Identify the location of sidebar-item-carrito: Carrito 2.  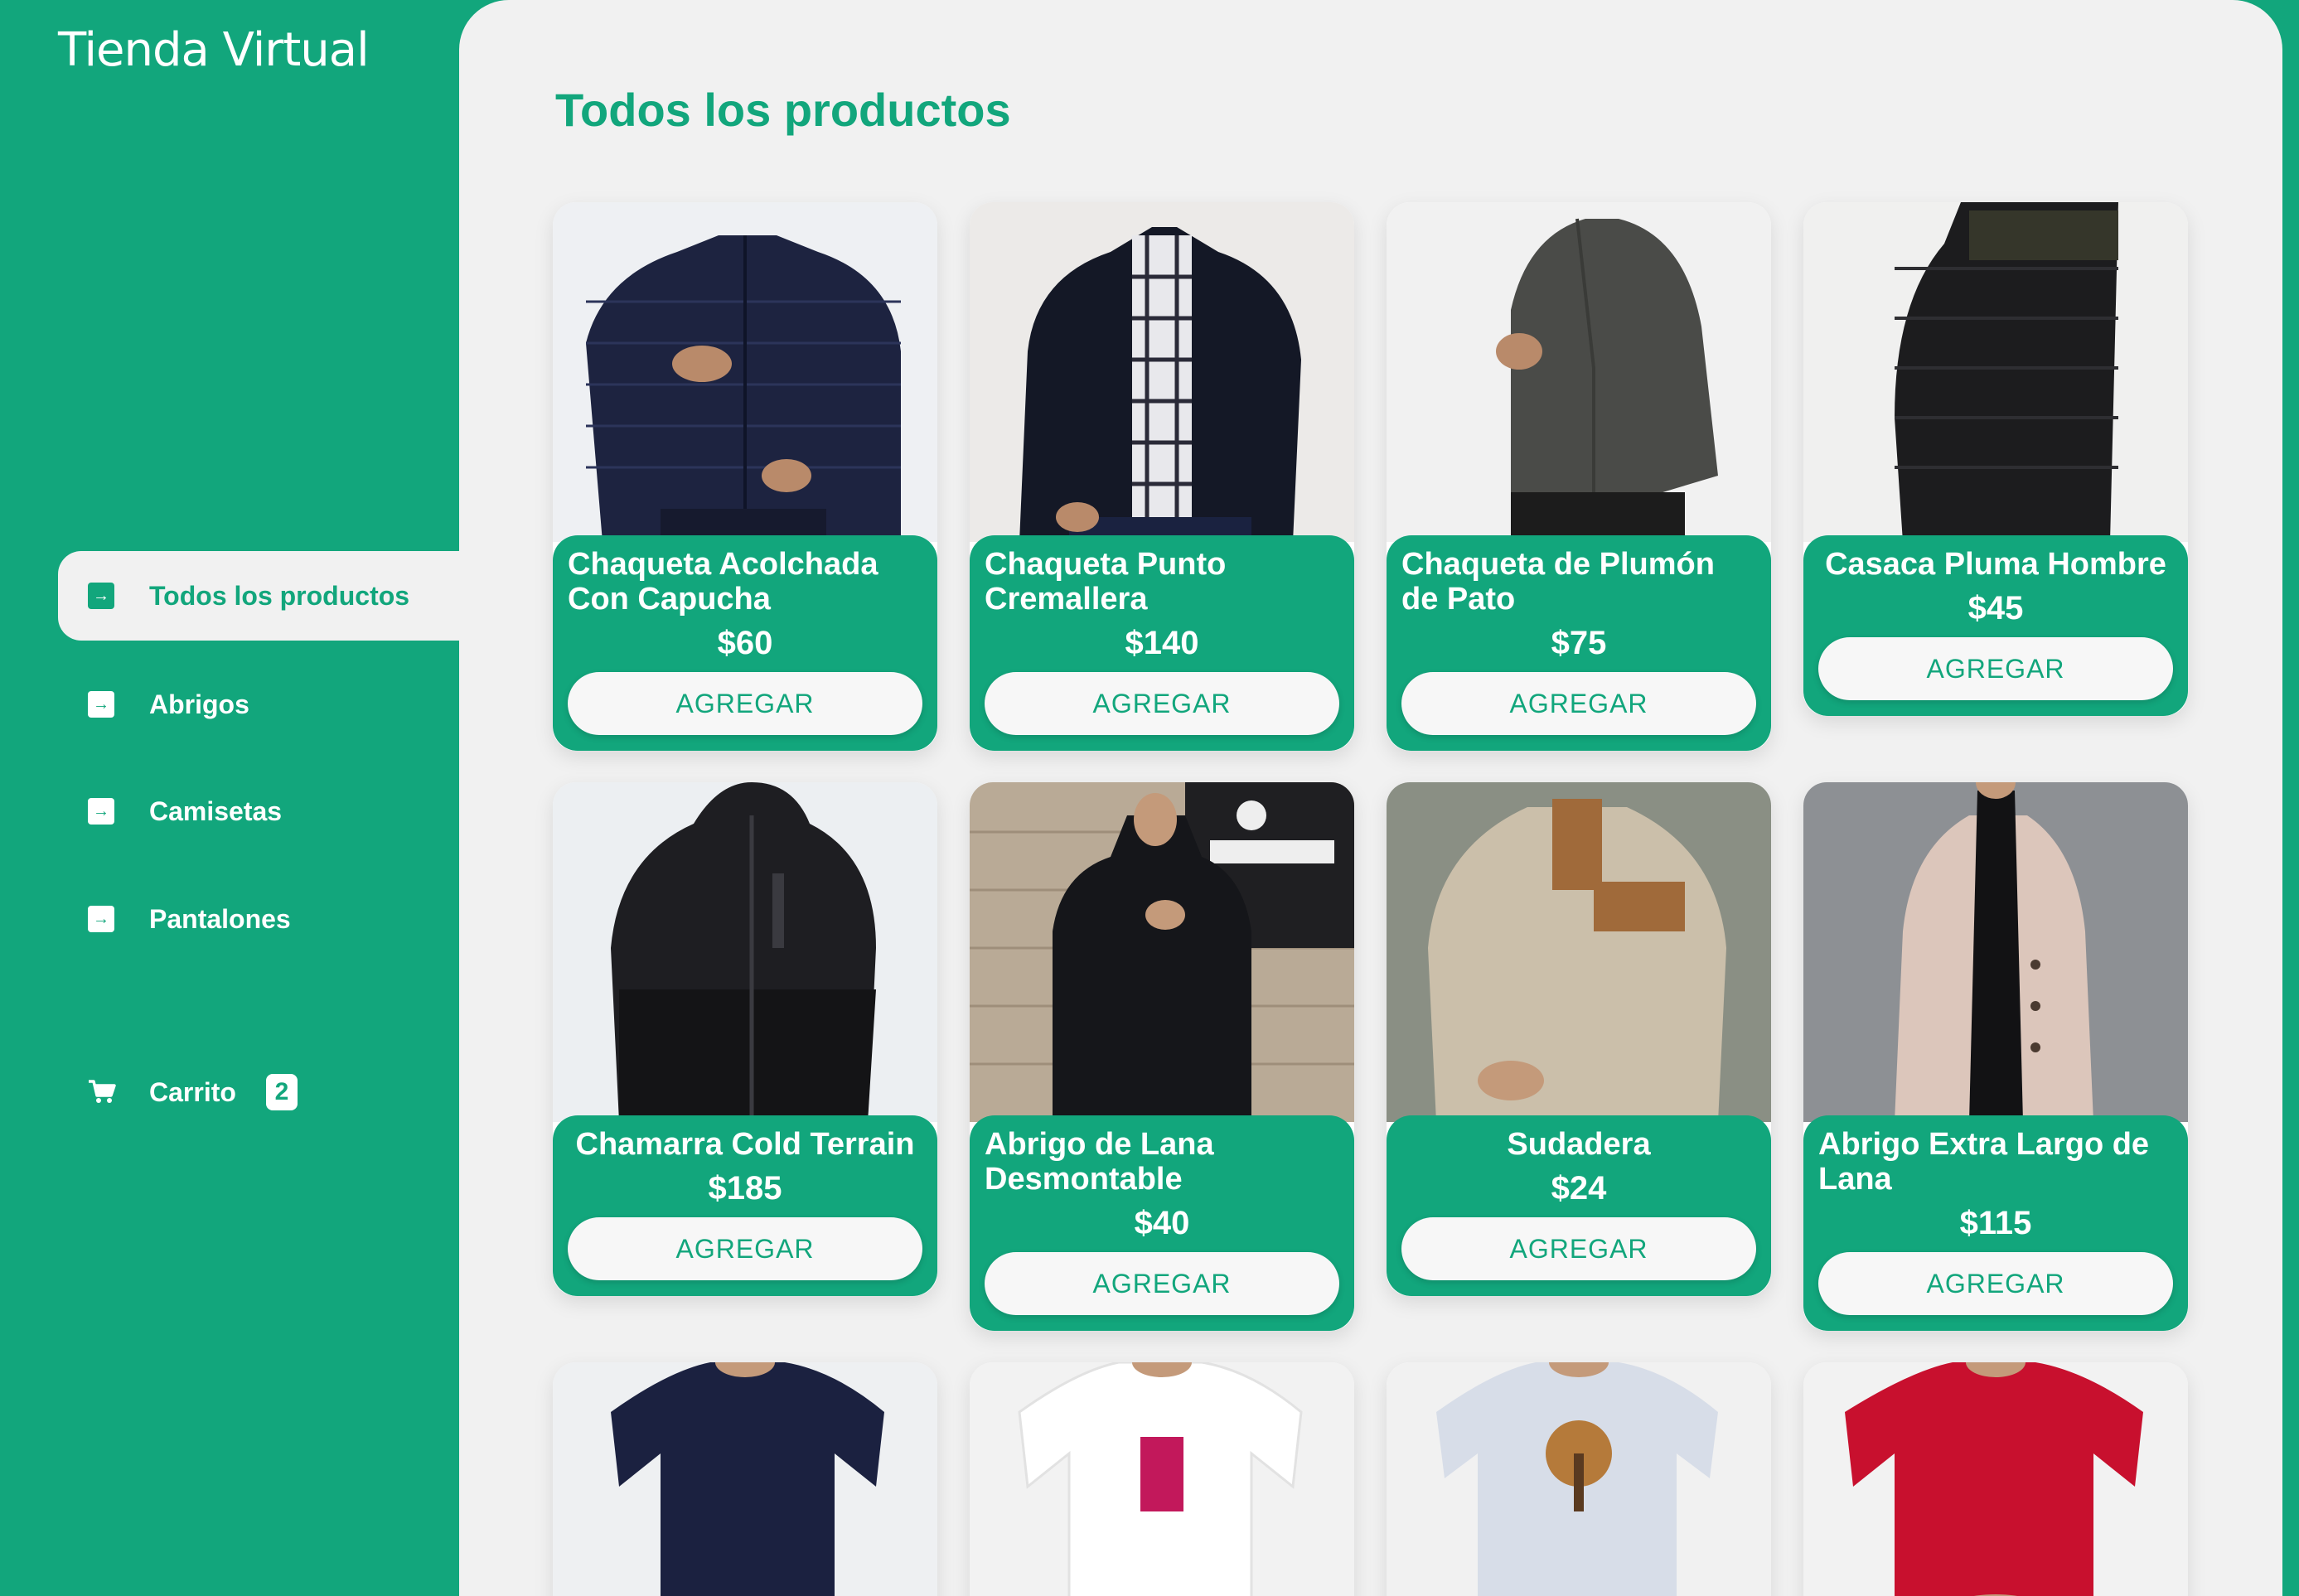
(258, 1092).